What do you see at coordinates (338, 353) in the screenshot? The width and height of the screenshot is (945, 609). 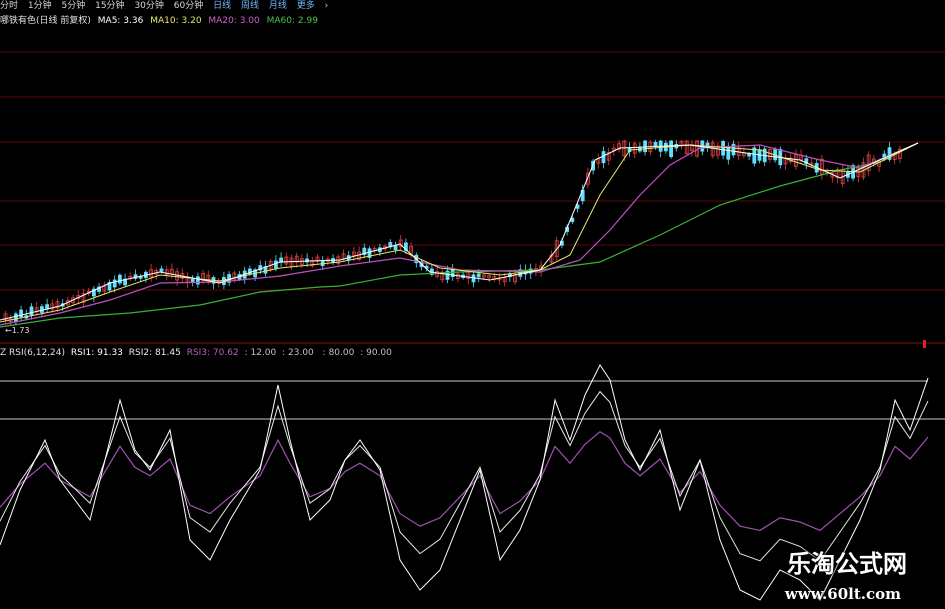 I see `rsi-extra-4: : 80.00` at bounding box center [338, 353].